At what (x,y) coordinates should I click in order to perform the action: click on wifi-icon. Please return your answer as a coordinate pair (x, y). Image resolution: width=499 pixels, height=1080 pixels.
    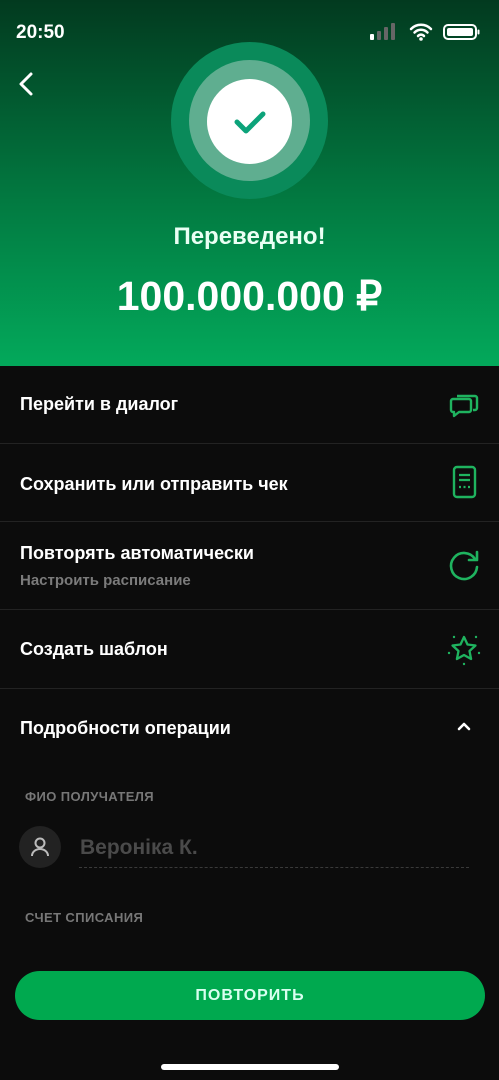
    Looking at the image, I should click on (421, 32).